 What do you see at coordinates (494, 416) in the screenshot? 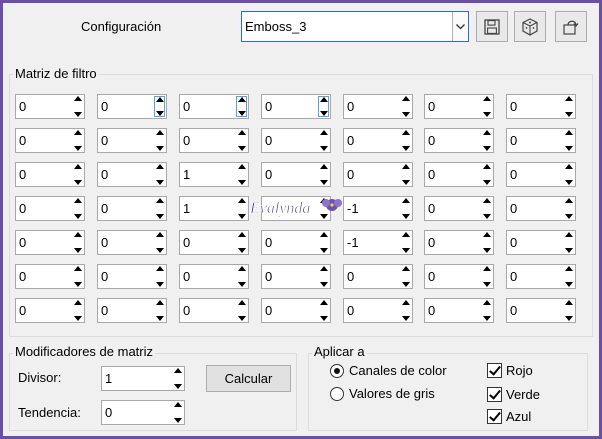
I see `blue-checkbox` at bounding box center [494, 416].